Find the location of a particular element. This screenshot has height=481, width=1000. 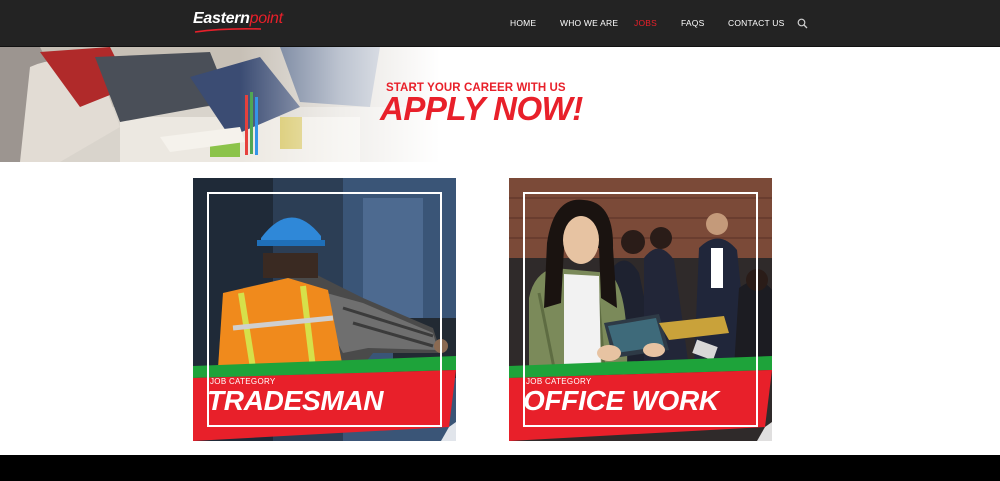

footer-bar is located at coordinates (500, 468).